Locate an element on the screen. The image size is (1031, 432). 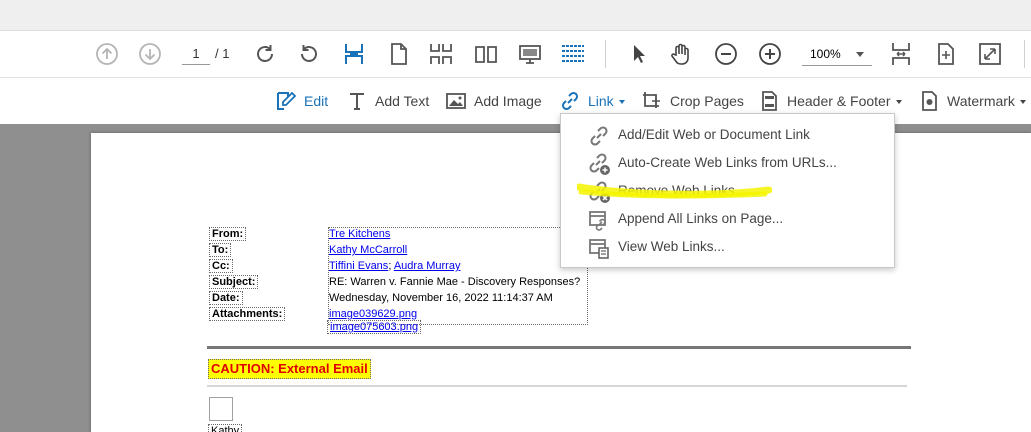
link-icon is located at coordinates (570, 101).